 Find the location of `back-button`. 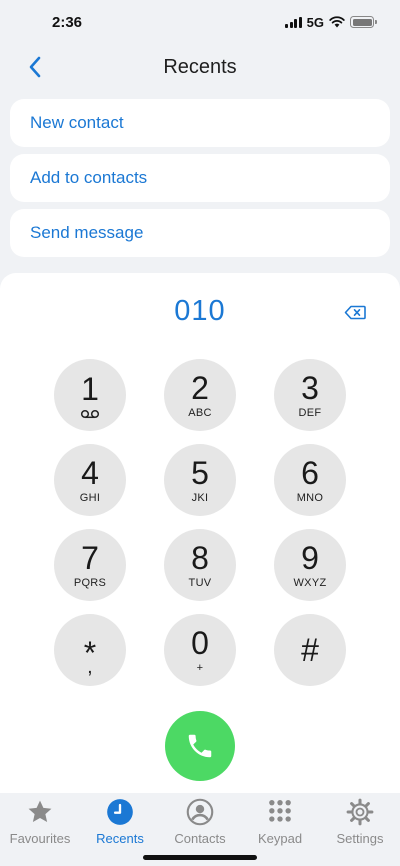

back-button is located at coordinates (35, 67).